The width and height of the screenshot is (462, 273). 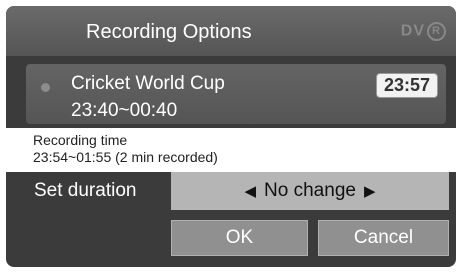 What do you see at coordinates (251, 191) in the screenshot?
I see `left-arrow-icon: ◀` at bounding box center [251, 191].